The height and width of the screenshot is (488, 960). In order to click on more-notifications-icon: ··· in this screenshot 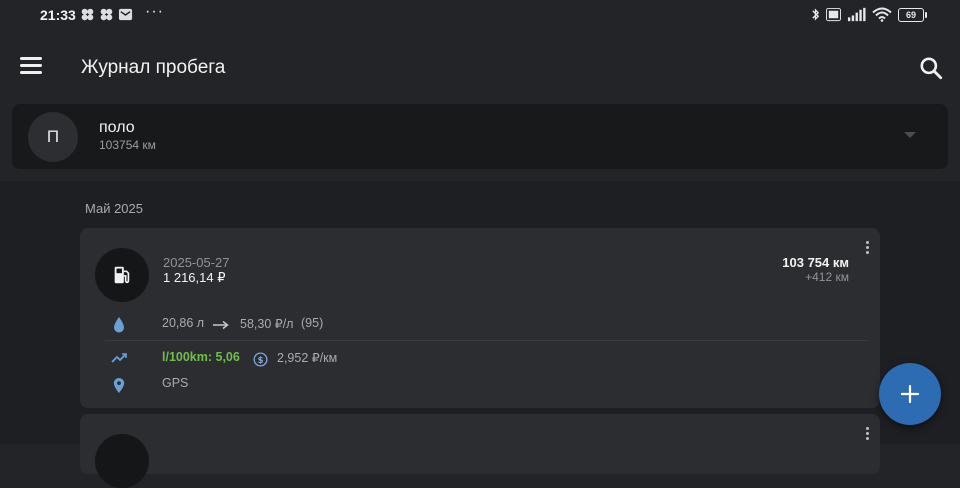, I will do `click(154, 11)`.